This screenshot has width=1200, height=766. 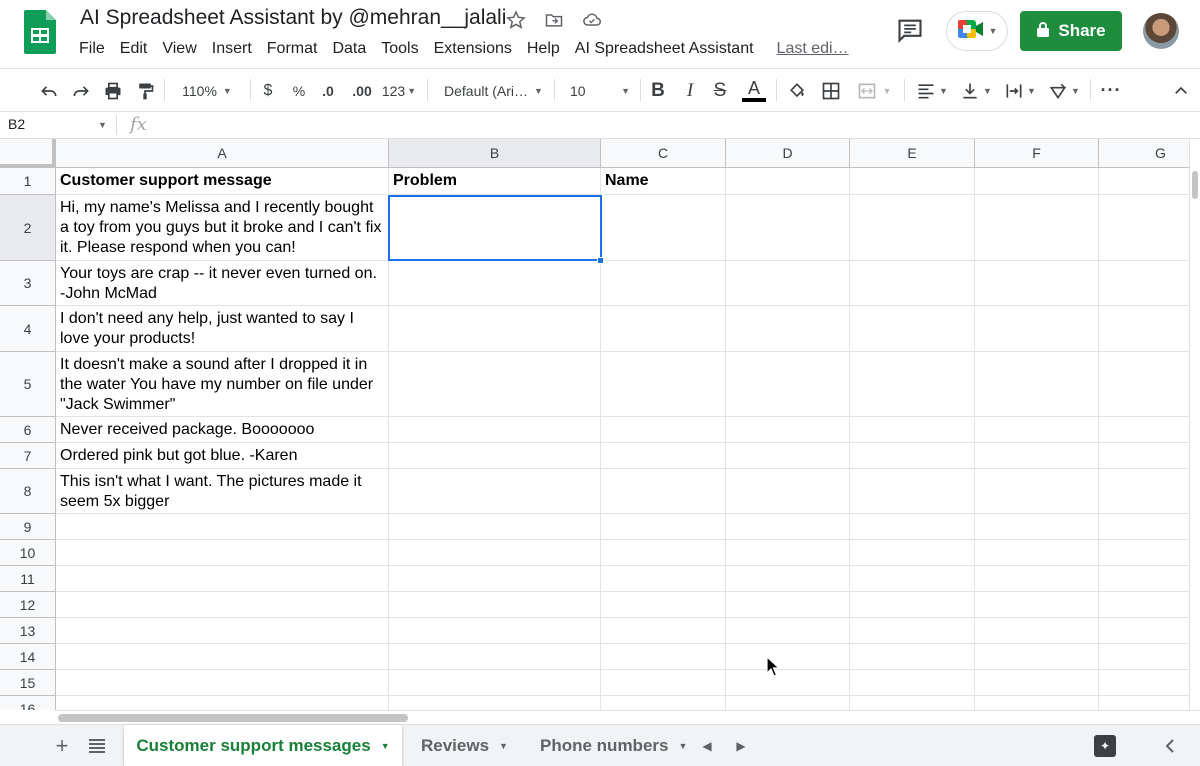 What do you see at coordinates (788, 579) in the screenshot?
I see `cell-d11` at bounding box center [788, 579].